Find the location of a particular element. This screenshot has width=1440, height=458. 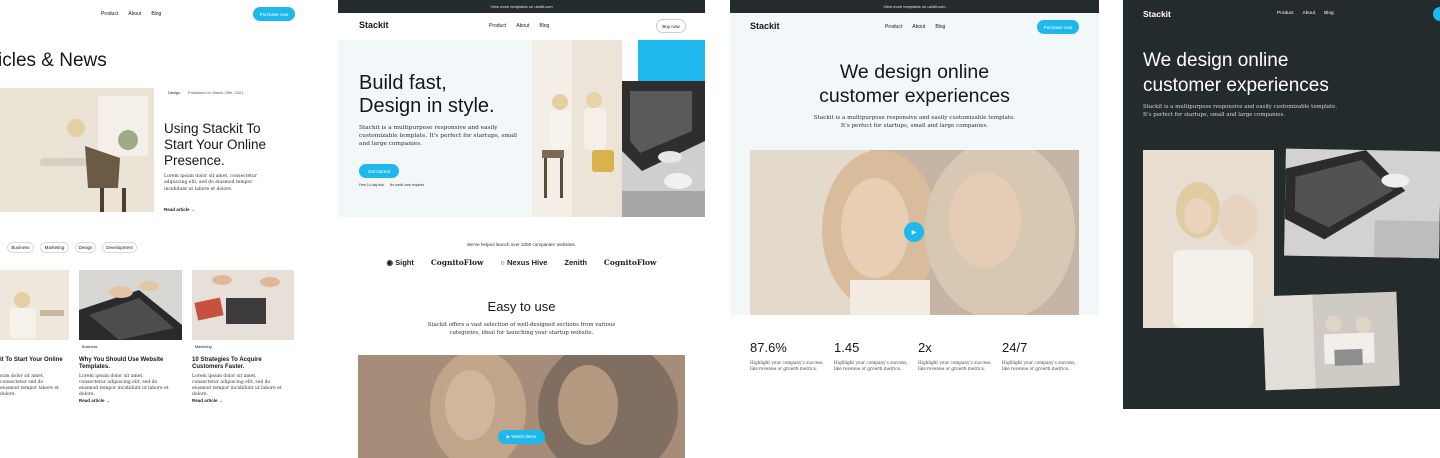

stat-value: 2x is located at coordinates (925, 347).